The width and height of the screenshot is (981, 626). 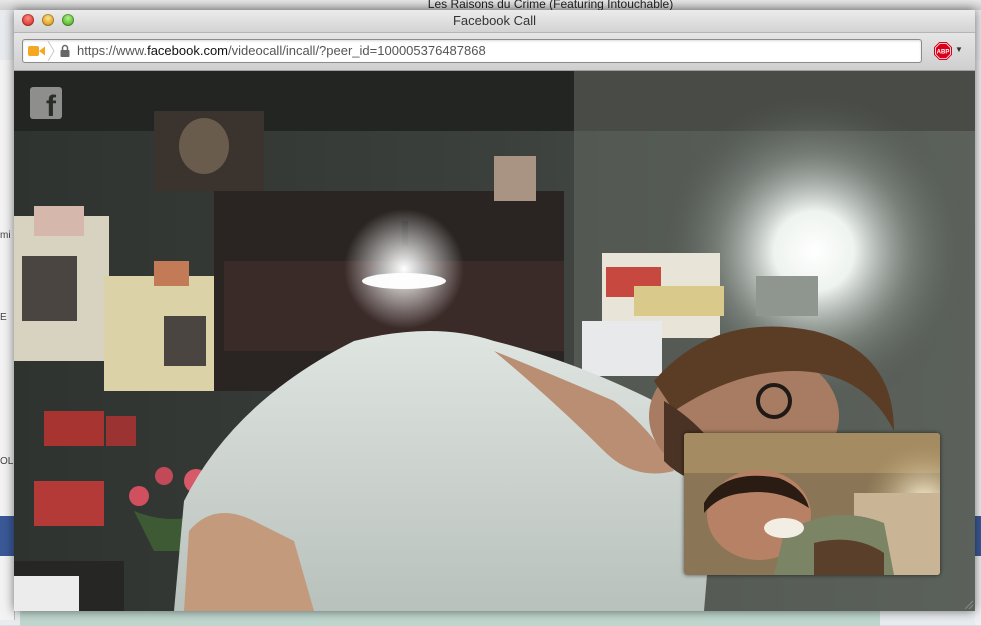 I want to click on resize-grip-icon, so click(x=968, y=604).